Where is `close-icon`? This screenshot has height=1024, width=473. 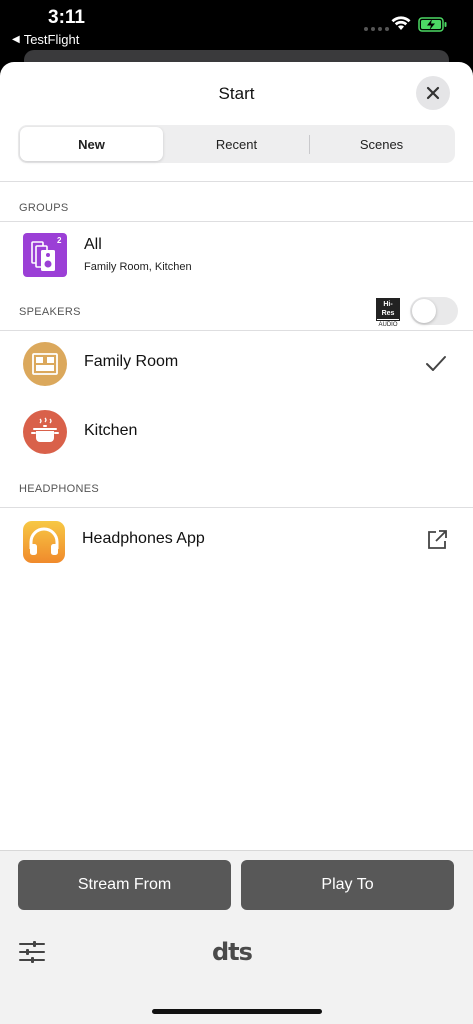
close-icon is located at coordinates (433, 93).